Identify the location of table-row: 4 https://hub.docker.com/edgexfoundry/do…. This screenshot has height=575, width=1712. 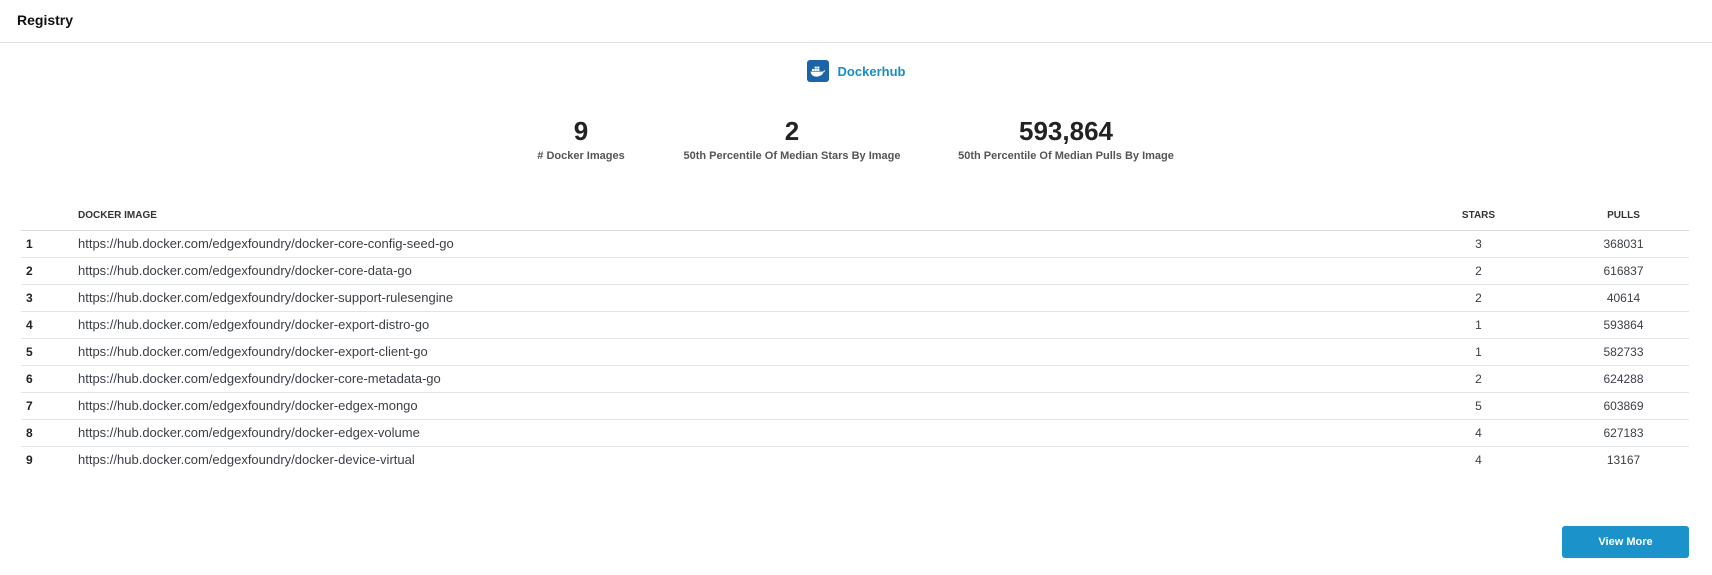
(855, 325).